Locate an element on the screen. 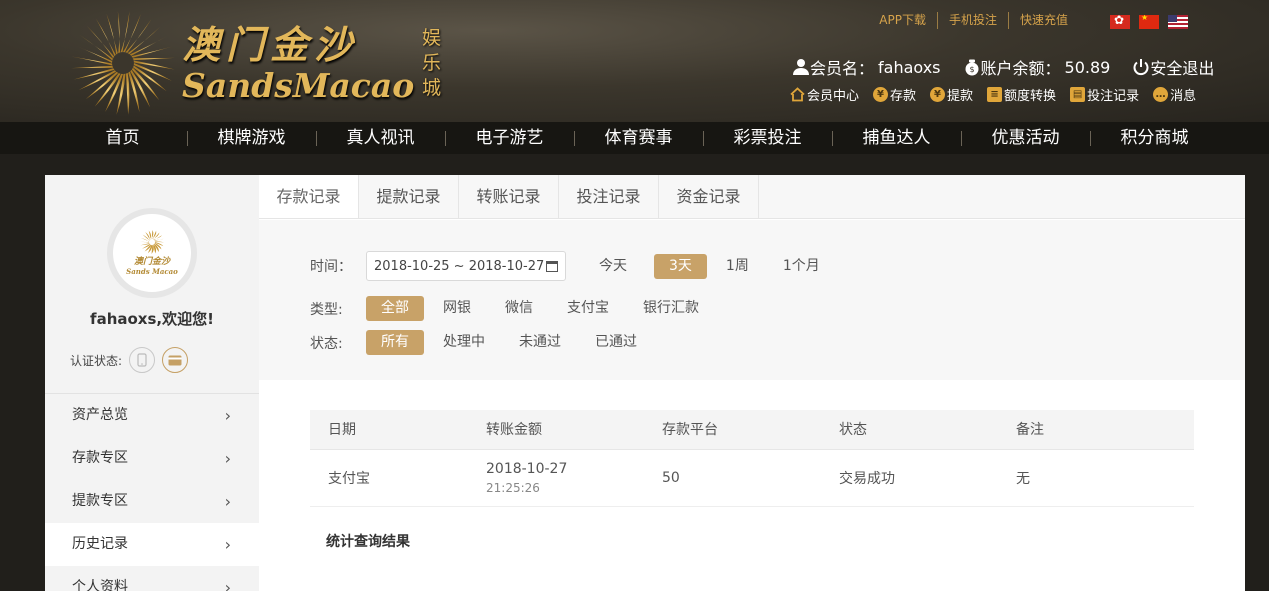 This screenshot has width=1269, height=591. top-links: APP下载 手机投注 快速充值 is located at coordinates (973, 20).